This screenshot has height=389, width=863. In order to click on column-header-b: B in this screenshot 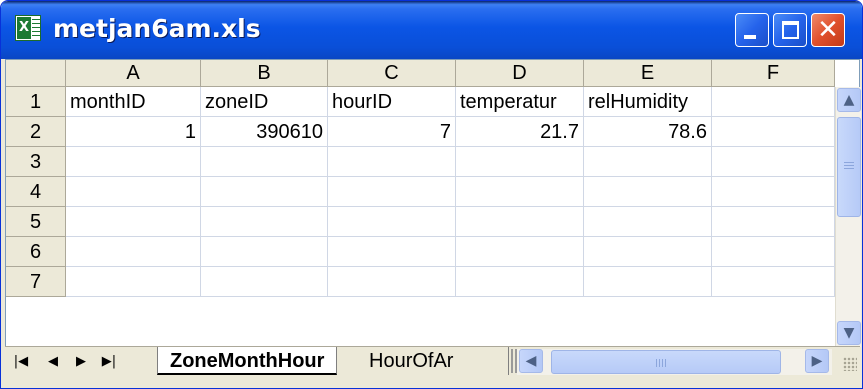, I will do `click(264, 73)`.